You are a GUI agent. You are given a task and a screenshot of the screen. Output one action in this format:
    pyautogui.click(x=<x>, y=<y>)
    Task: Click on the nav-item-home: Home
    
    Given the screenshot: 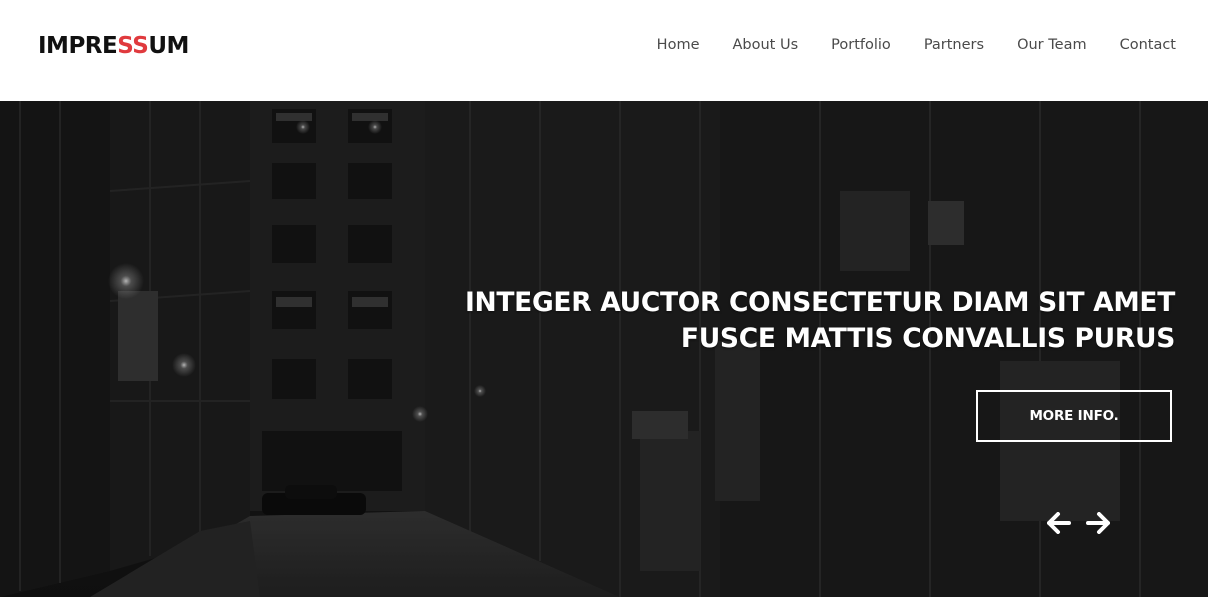 What is the action you would take?
    pyautogui.click(x=678, y=45)
    